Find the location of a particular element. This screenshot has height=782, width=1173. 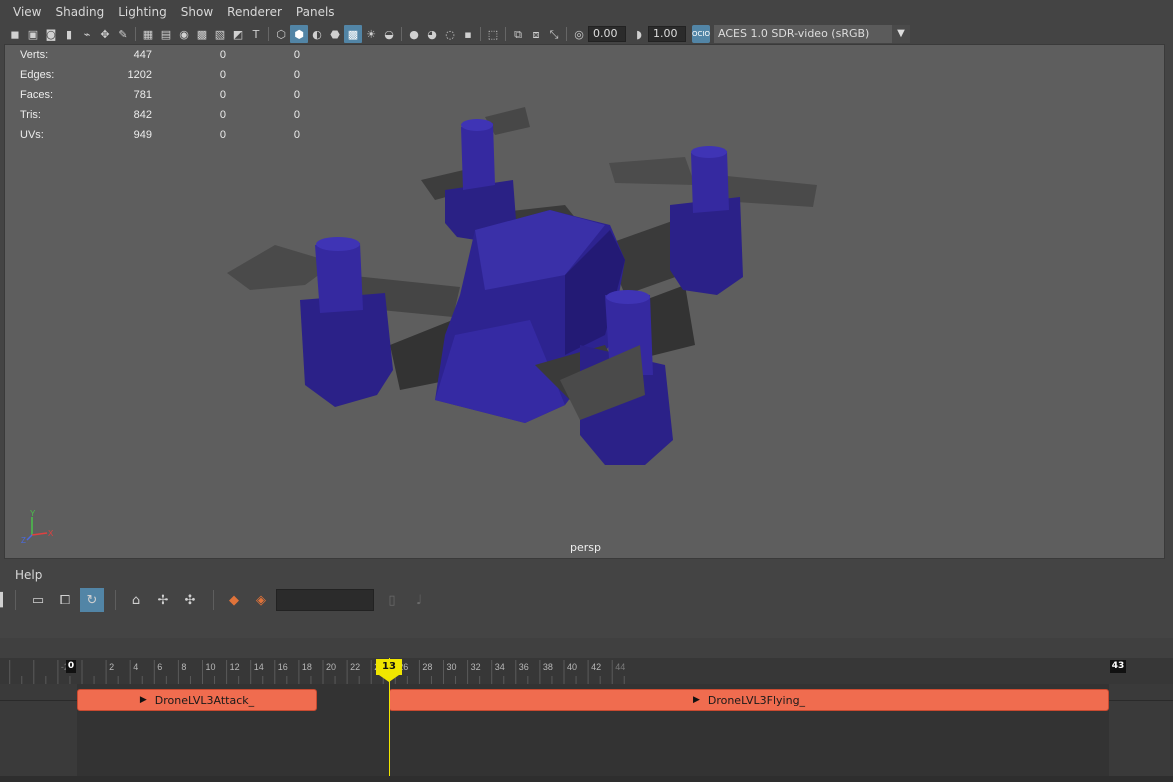

colorspace-dropdown: ACES 1.0 SDR-video (sRGB) ▼ is located at coordinates (812, 34).